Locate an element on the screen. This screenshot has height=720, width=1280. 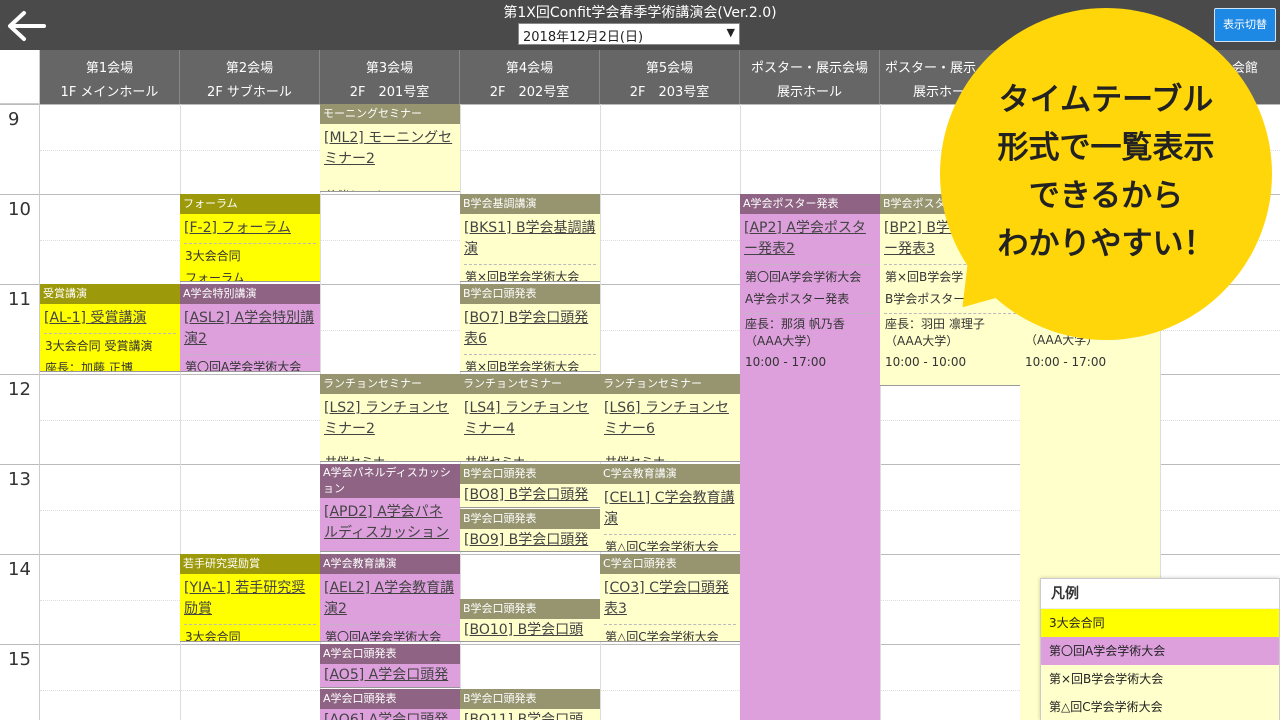
session-title-link: [LS4] ランチョンセミナー4 is located at coordinates (530, 417).